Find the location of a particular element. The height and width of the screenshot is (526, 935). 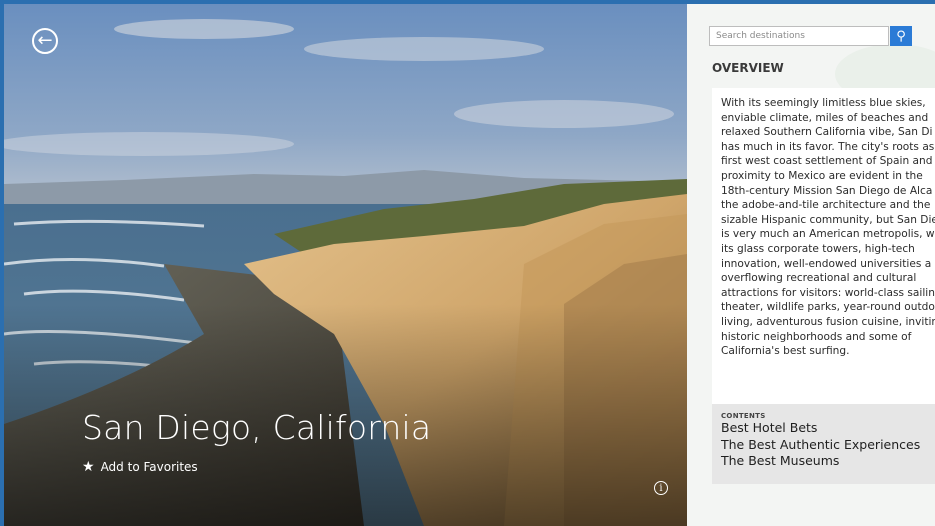

add-to-favorites-button: ★ Add to Favorites is located at coordinates (140, 467).